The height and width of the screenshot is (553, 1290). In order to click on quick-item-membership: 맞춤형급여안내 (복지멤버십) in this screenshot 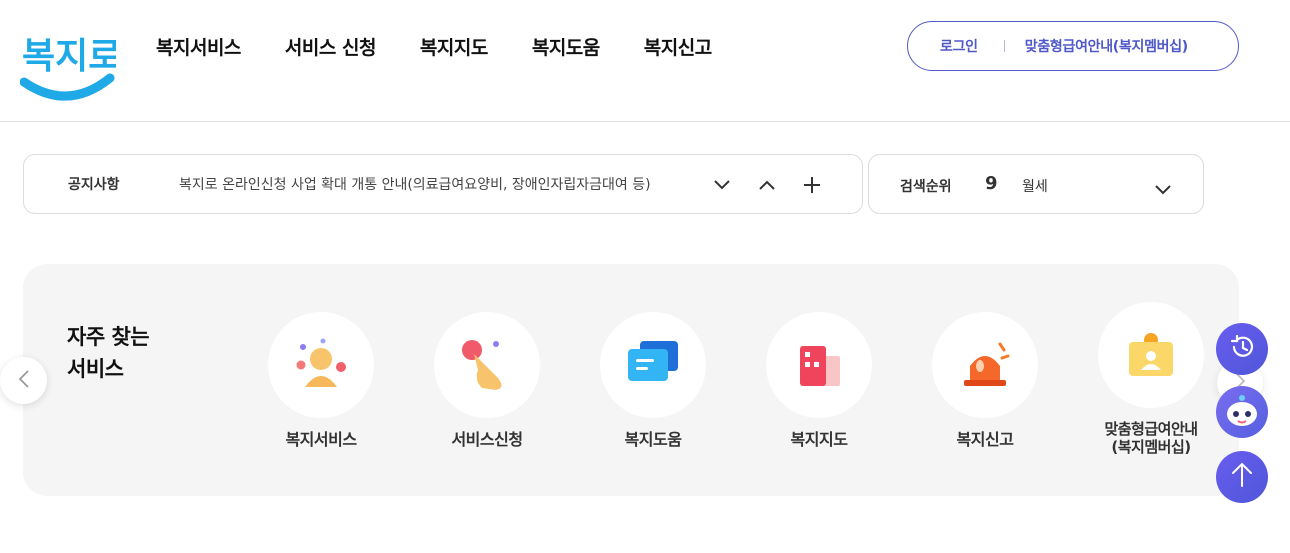, I will do `click(1151, 379)`.